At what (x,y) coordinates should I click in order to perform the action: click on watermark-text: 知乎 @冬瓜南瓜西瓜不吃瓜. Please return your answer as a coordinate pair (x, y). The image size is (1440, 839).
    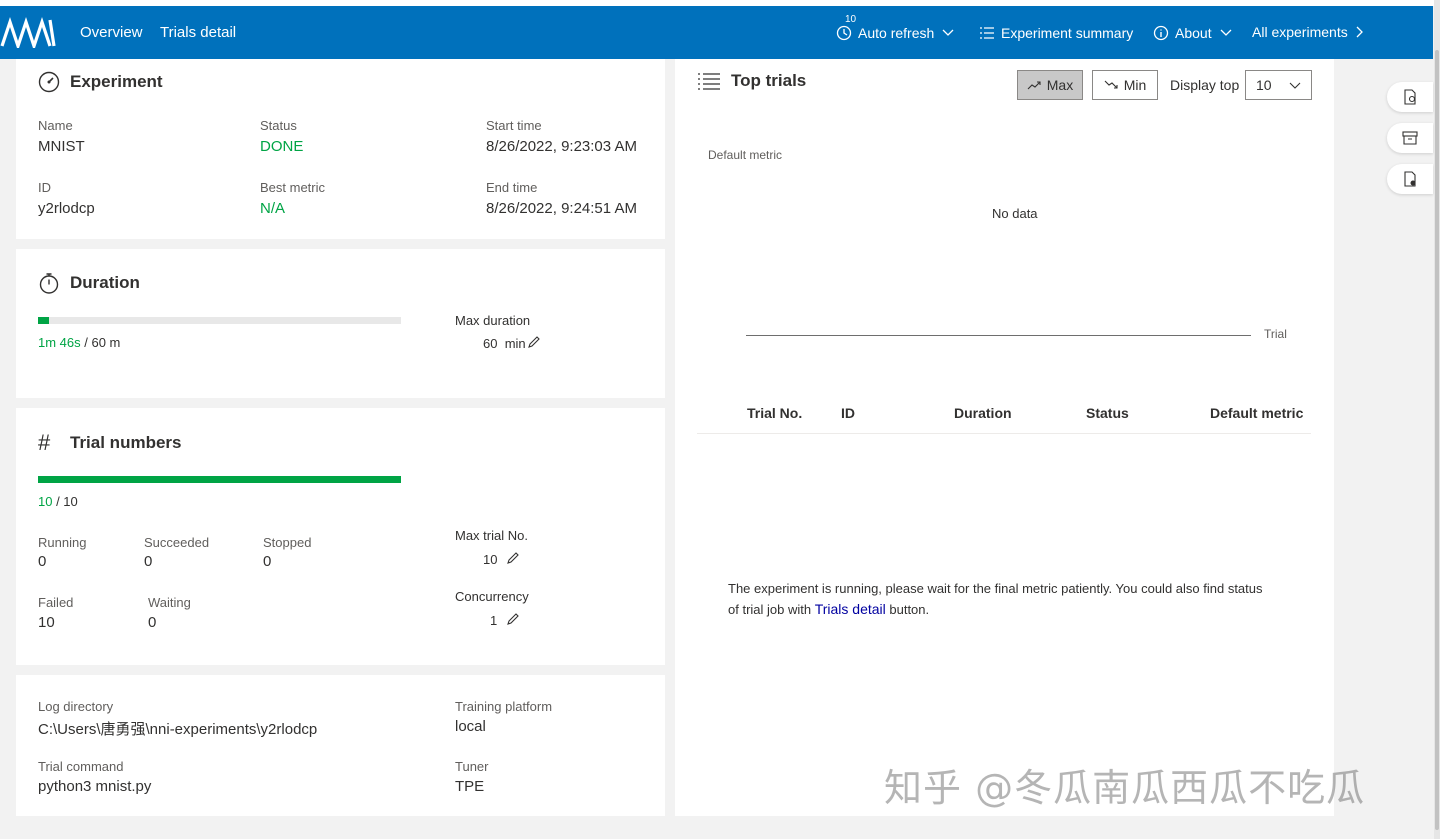
    Looking at the image, I should click on (1125, 788).